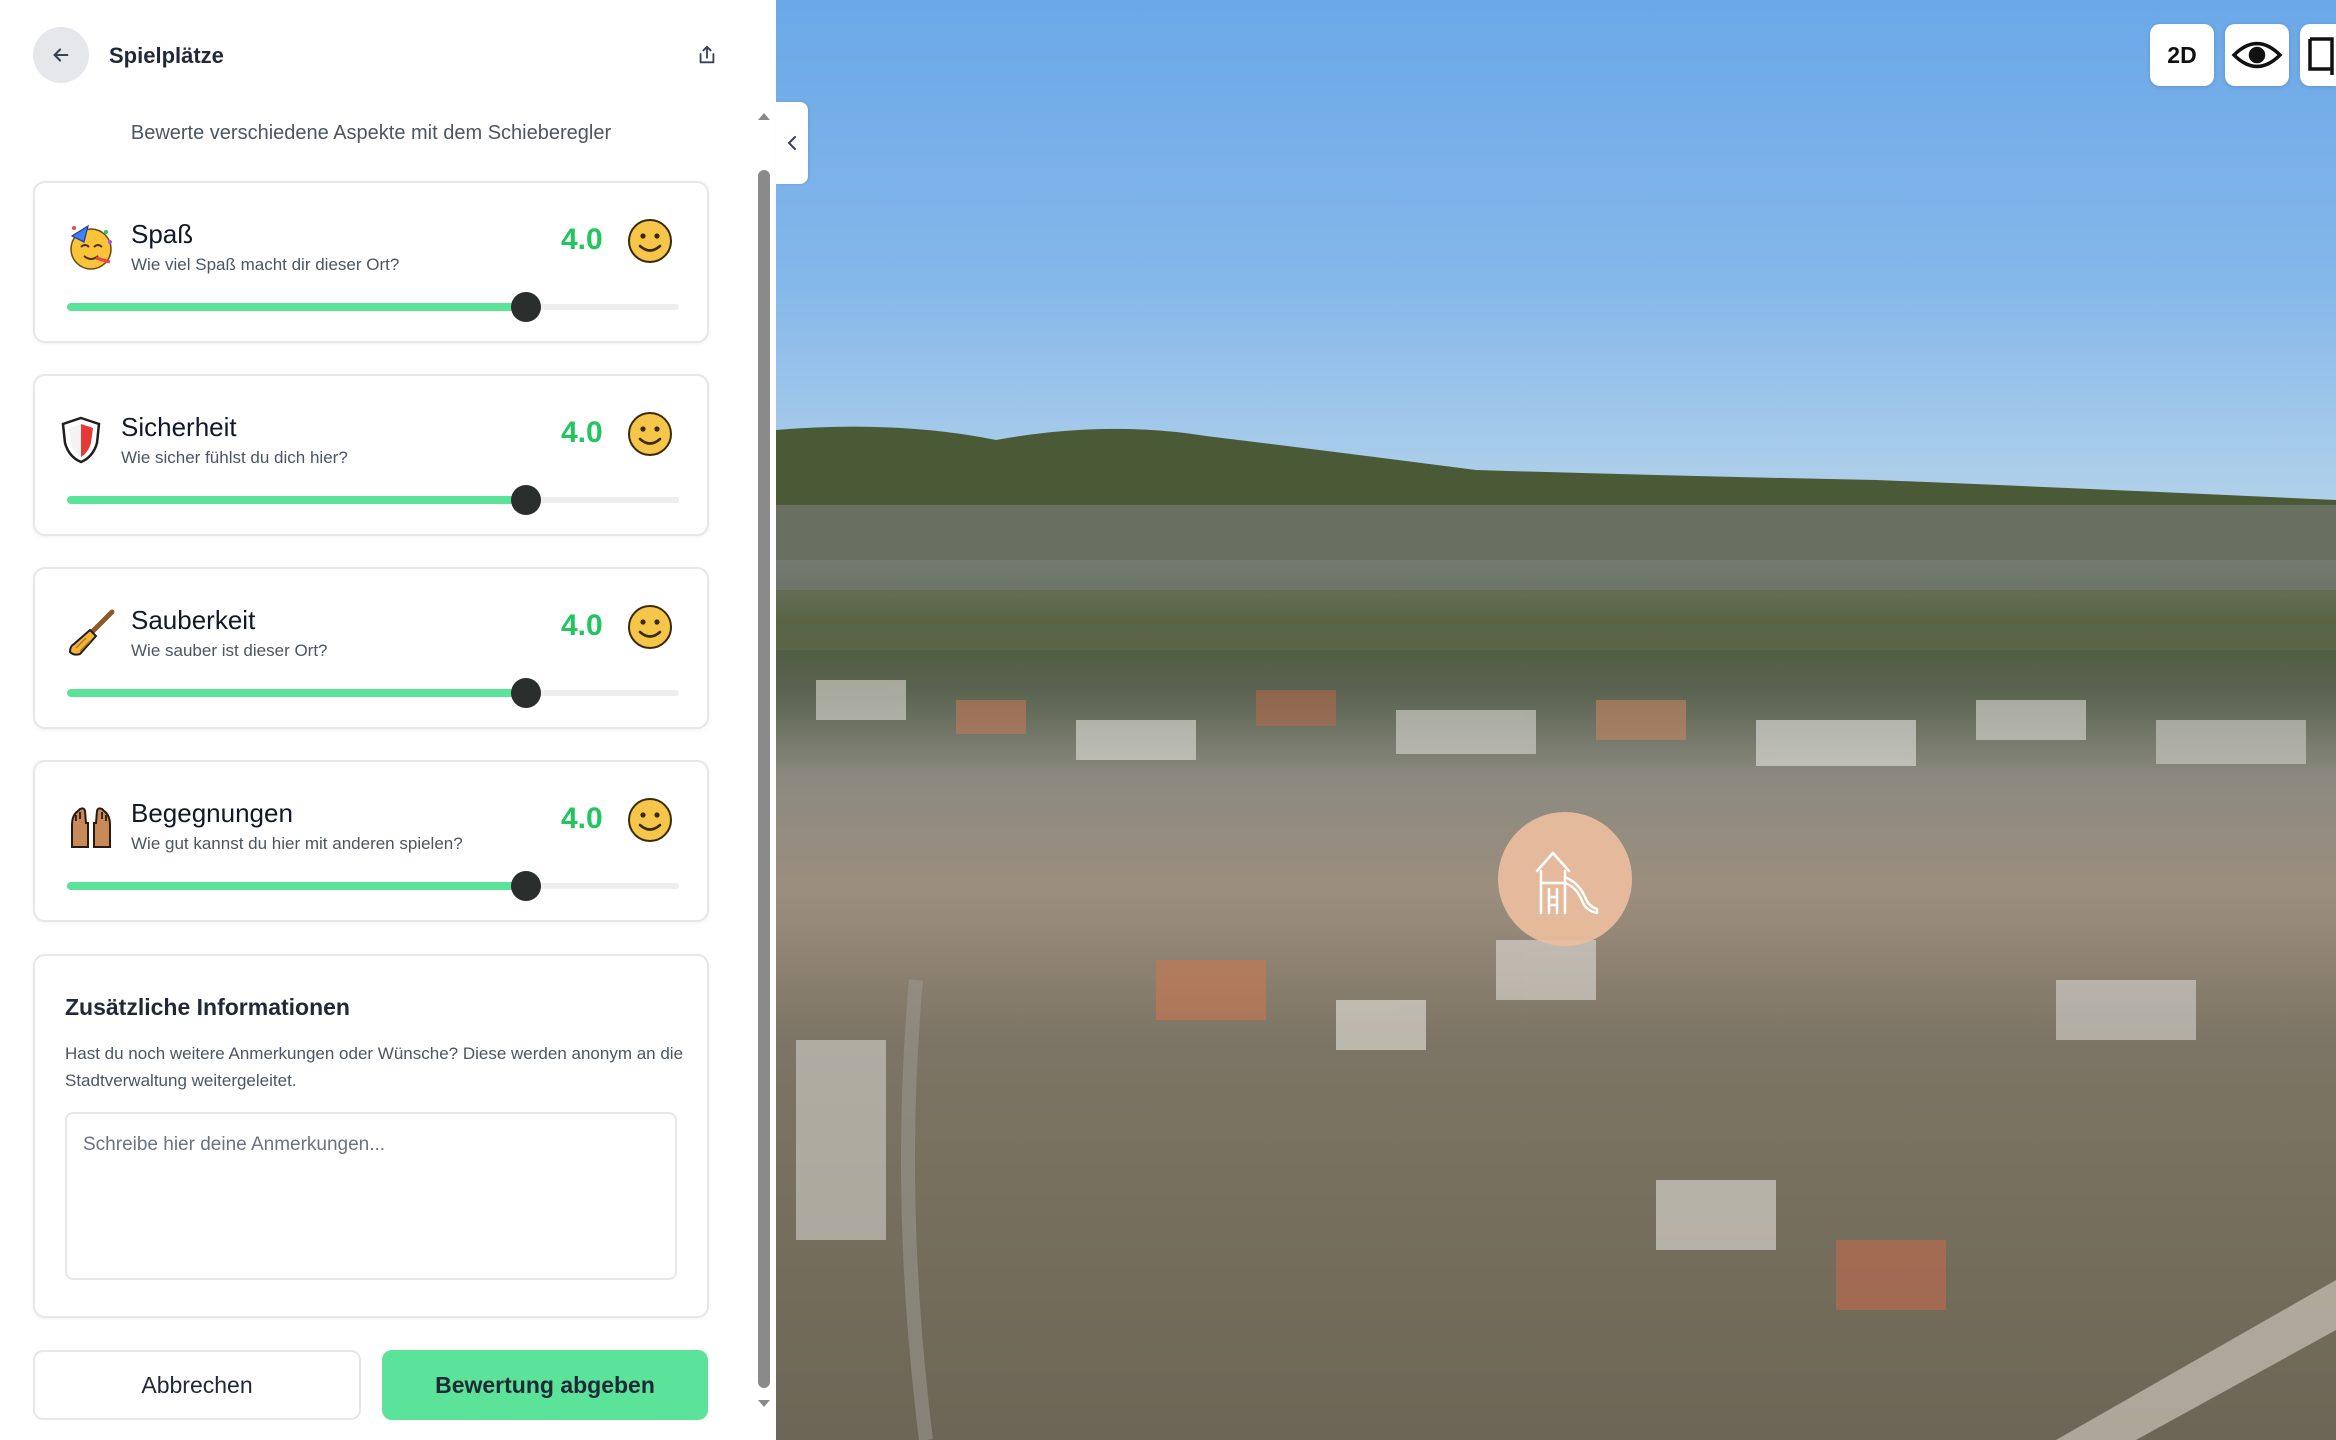 This screenshot has width=2336, height=1440. I want to click on legend-button, so click(2318, 55).